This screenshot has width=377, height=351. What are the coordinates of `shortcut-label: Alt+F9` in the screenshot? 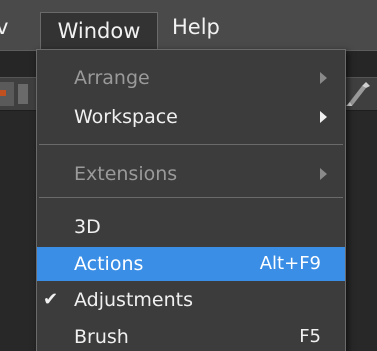 It's located at (290, 263).